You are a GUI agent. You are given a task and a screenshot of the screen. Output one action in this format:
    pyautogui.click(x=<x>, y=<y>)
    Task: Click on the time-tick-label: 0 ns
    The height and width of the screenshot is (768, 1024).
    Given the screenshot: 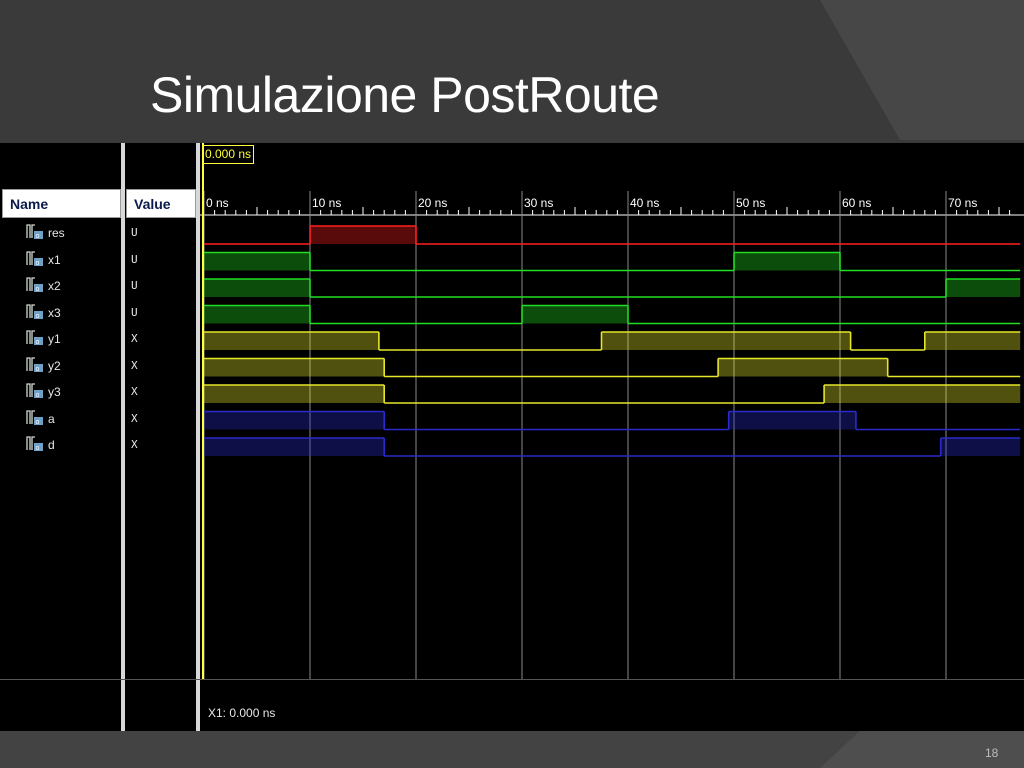 What is the action you would take?
    pyautogui.click(x=217, y=203)
    